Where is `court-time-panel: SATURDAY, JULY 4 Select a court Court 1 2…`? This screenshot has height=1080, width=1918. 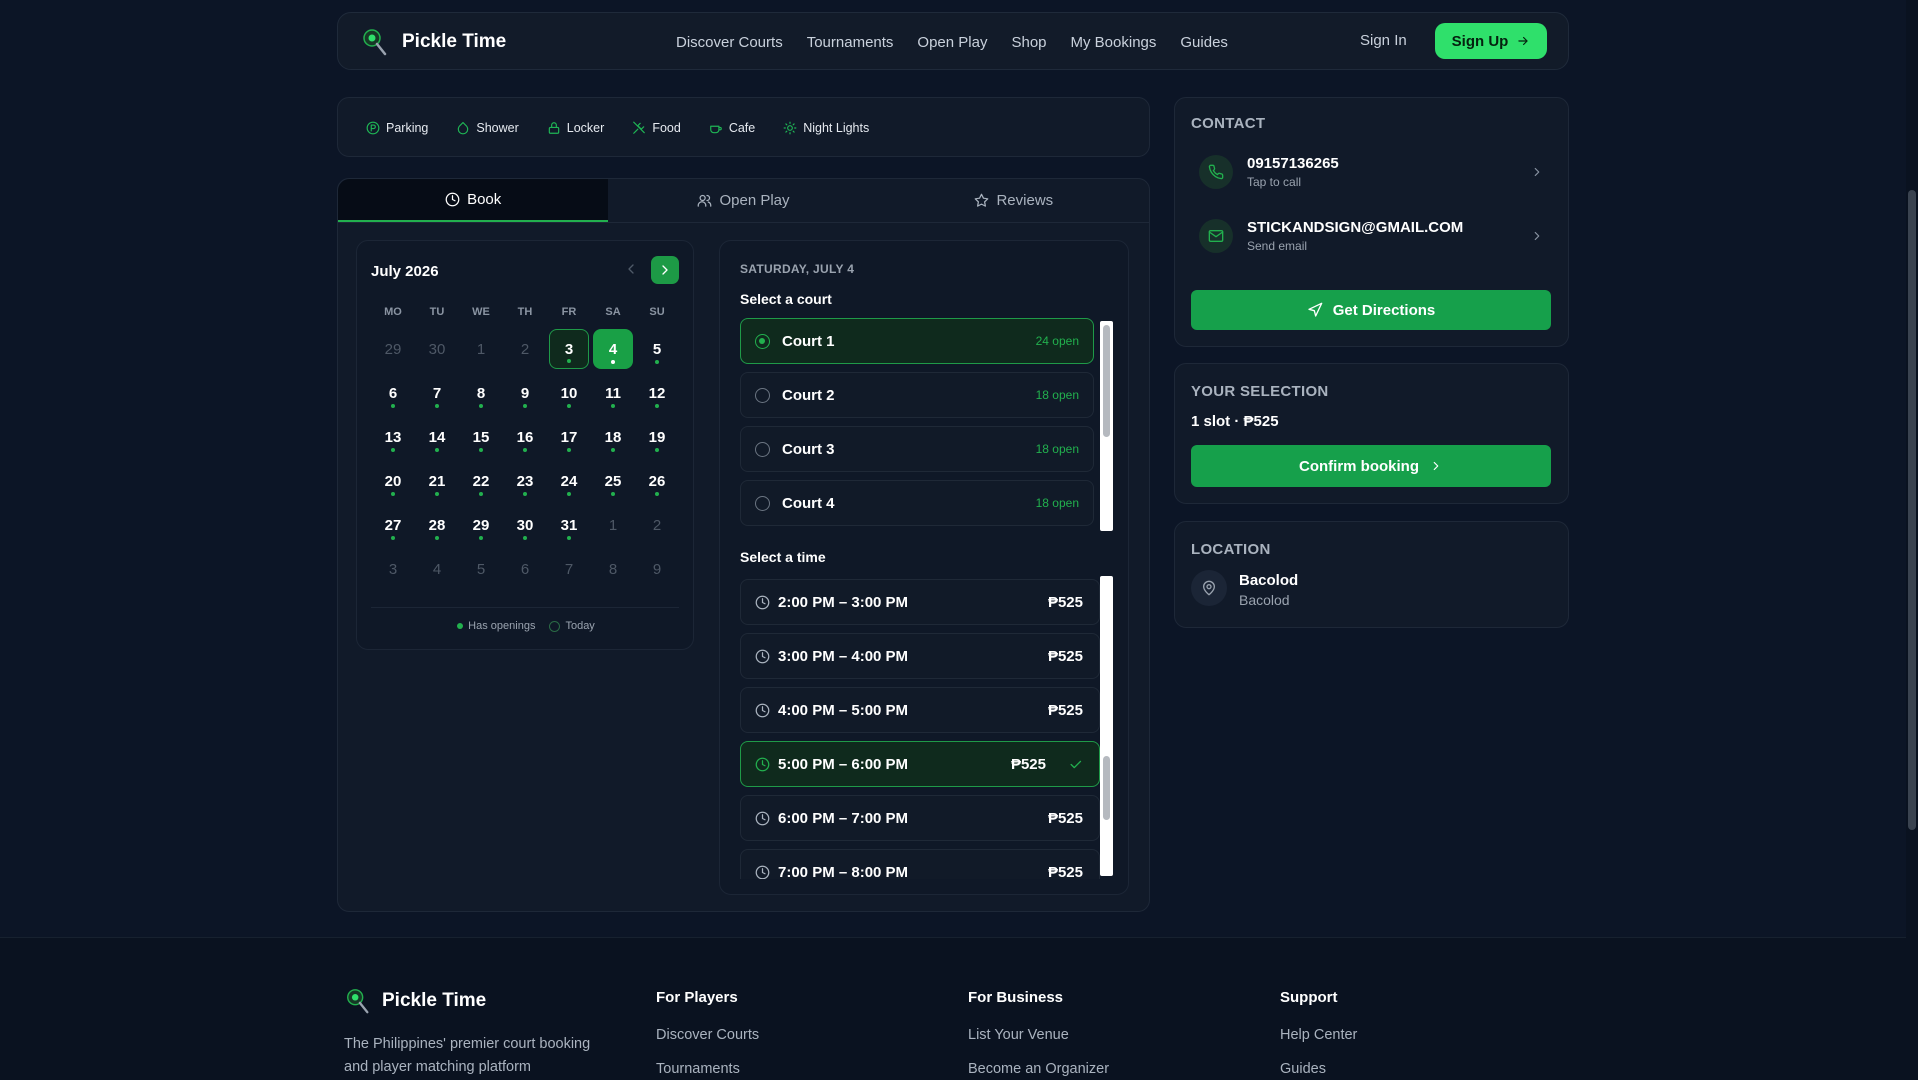 court-time-panel: SATURDAY, JULY 4 Select a court Court 1 2… is located at coordinates (924, 567).